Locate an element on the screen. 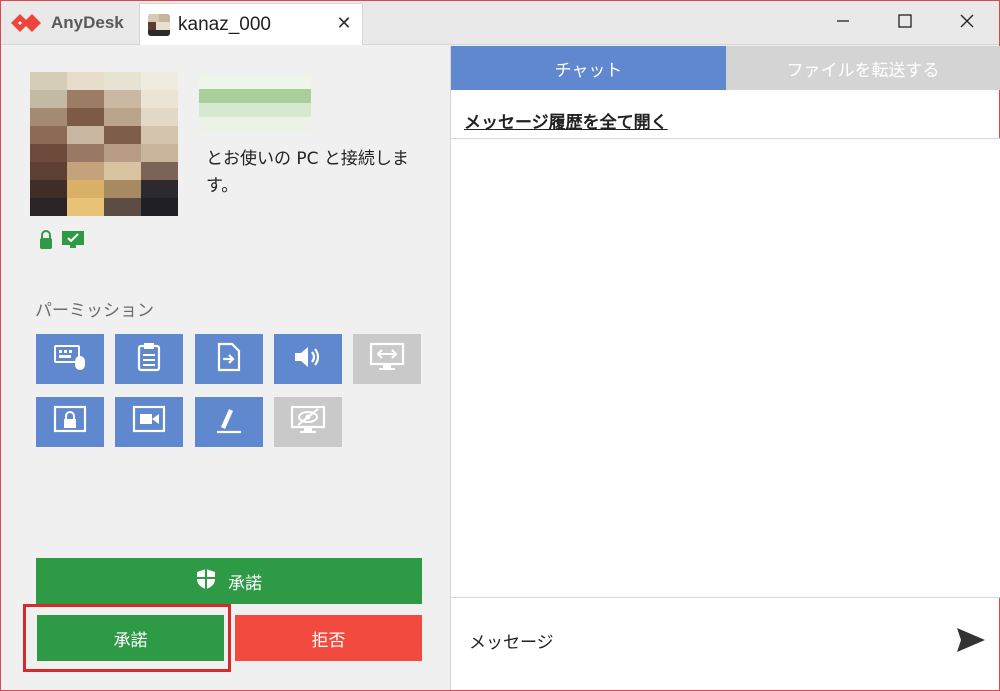  privacy-mode-icon is located at coordinates (308, 422).